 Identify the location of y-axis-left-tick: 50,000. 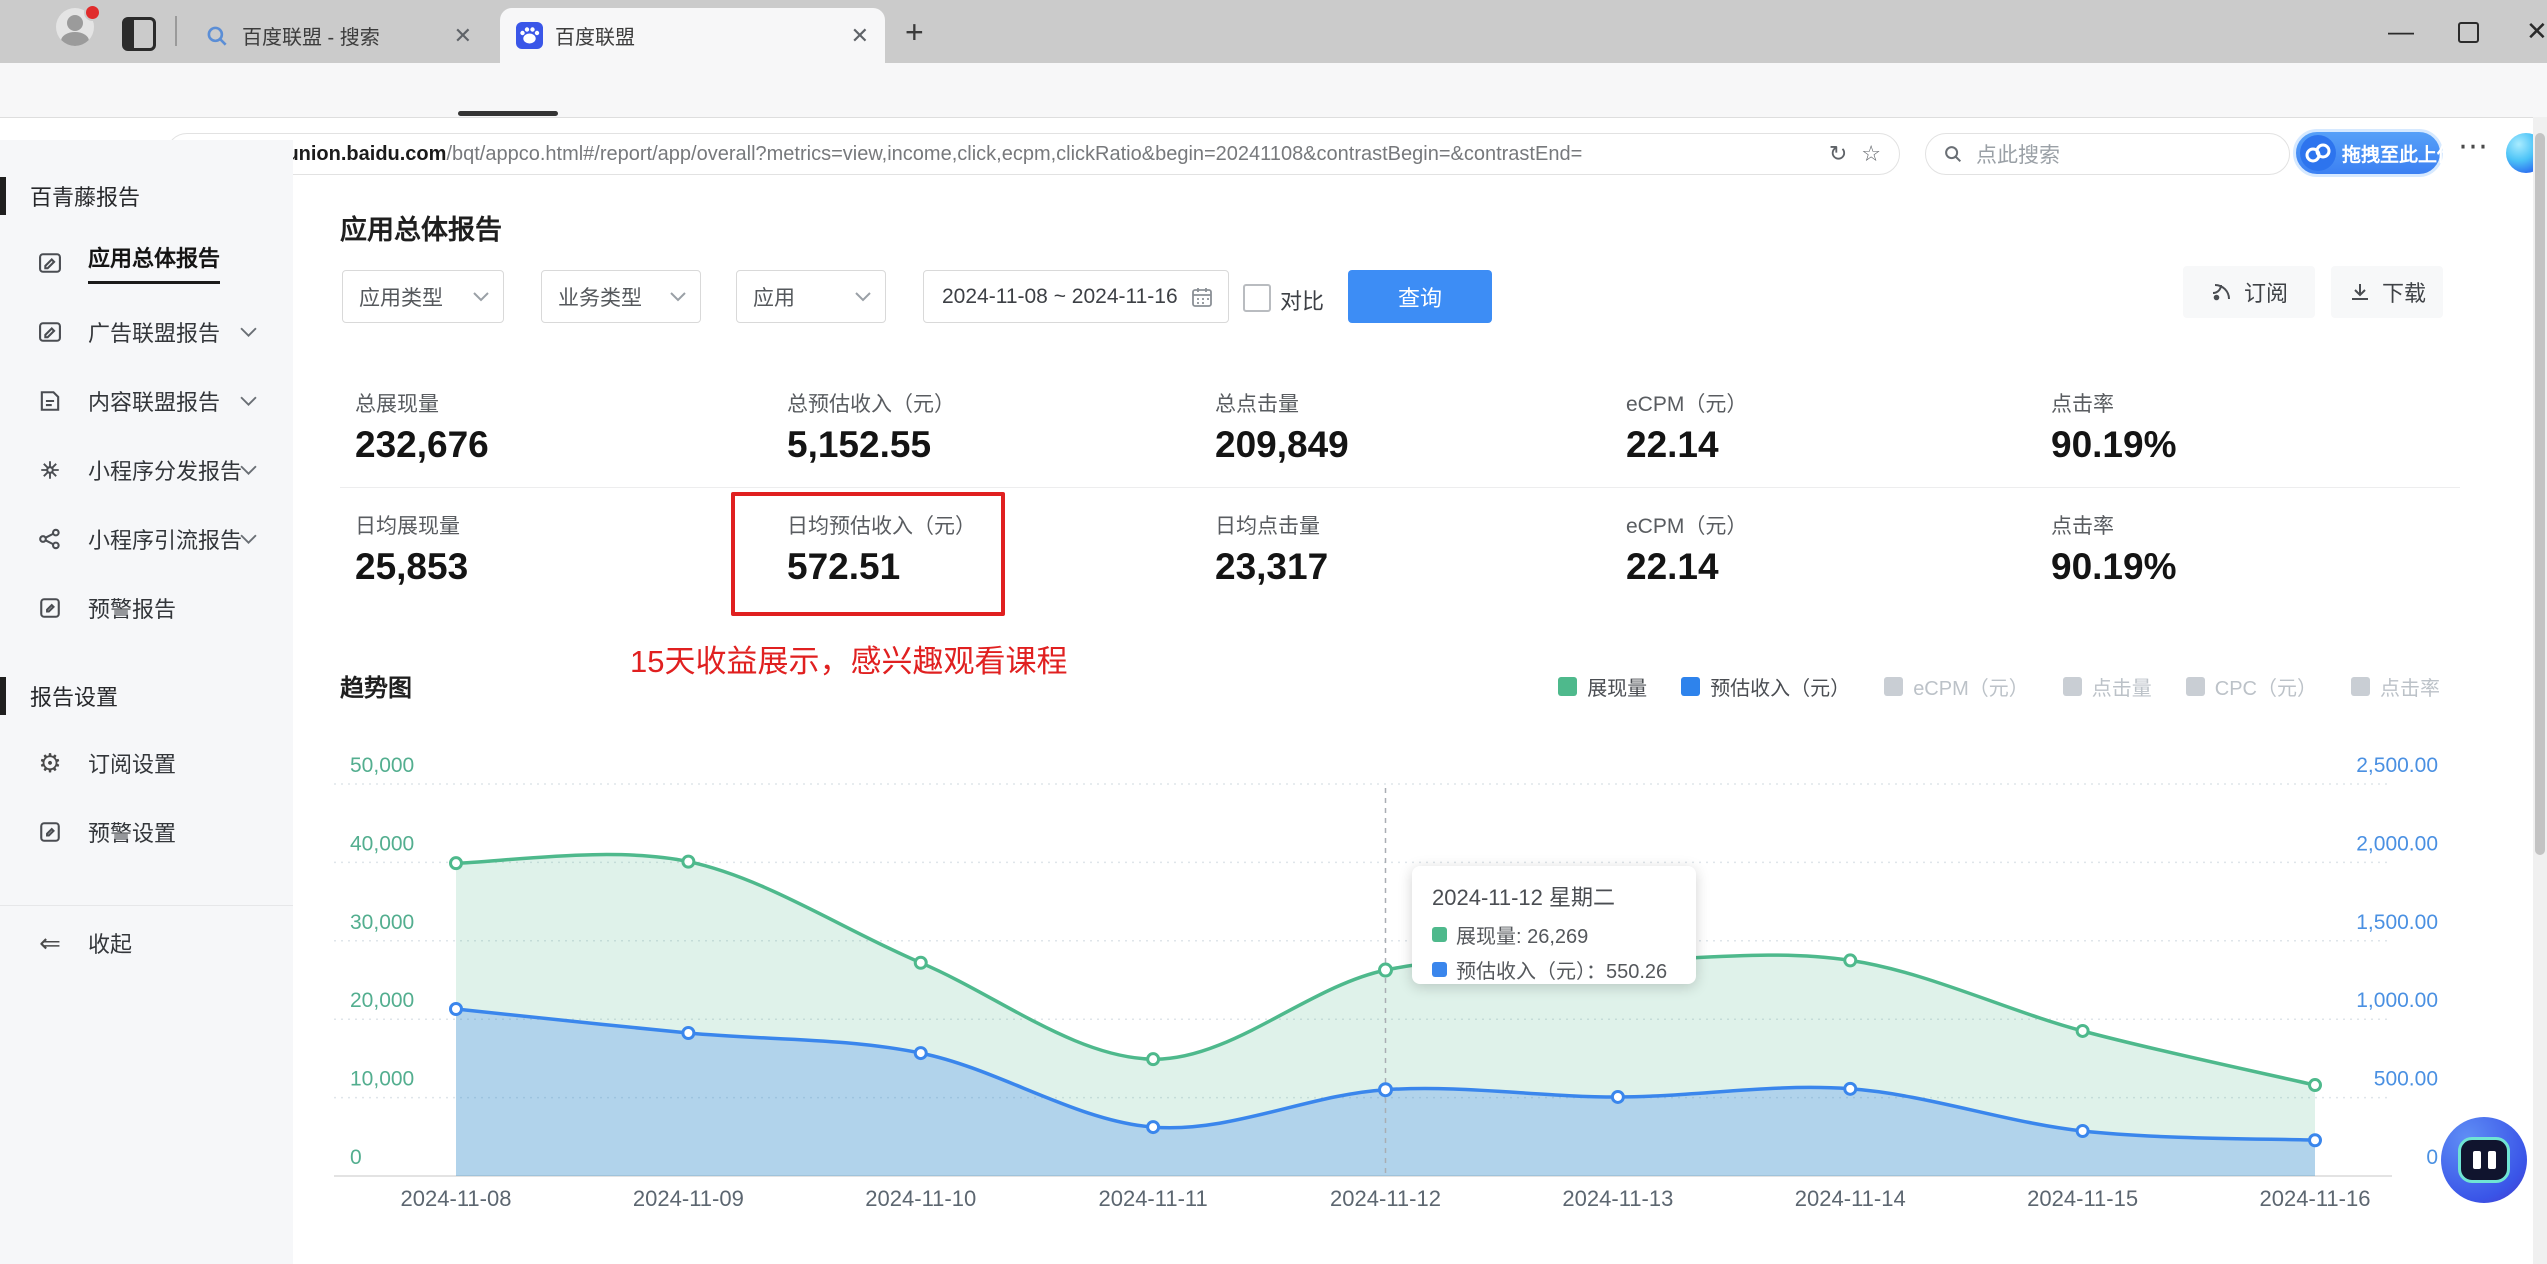
(382, 765).